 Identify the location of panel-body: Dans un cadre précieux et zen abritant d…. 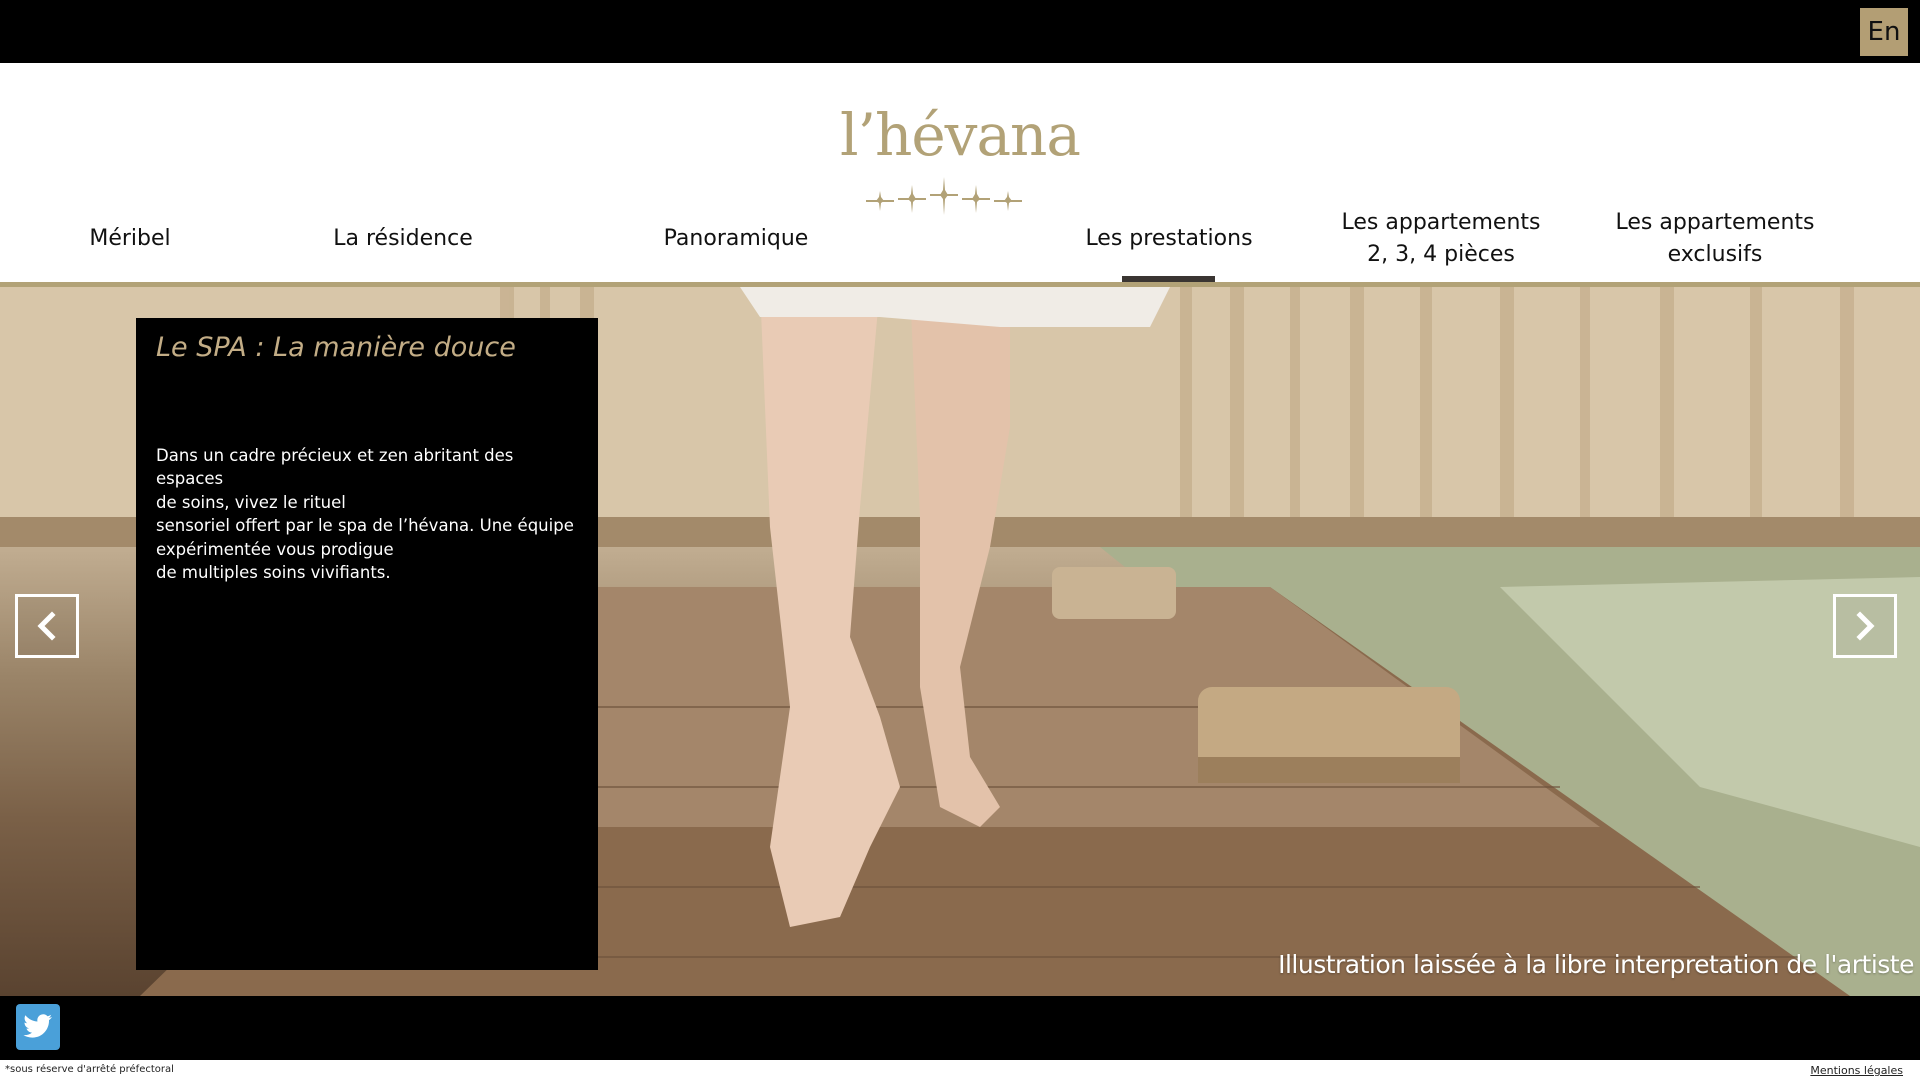
(366, 514).